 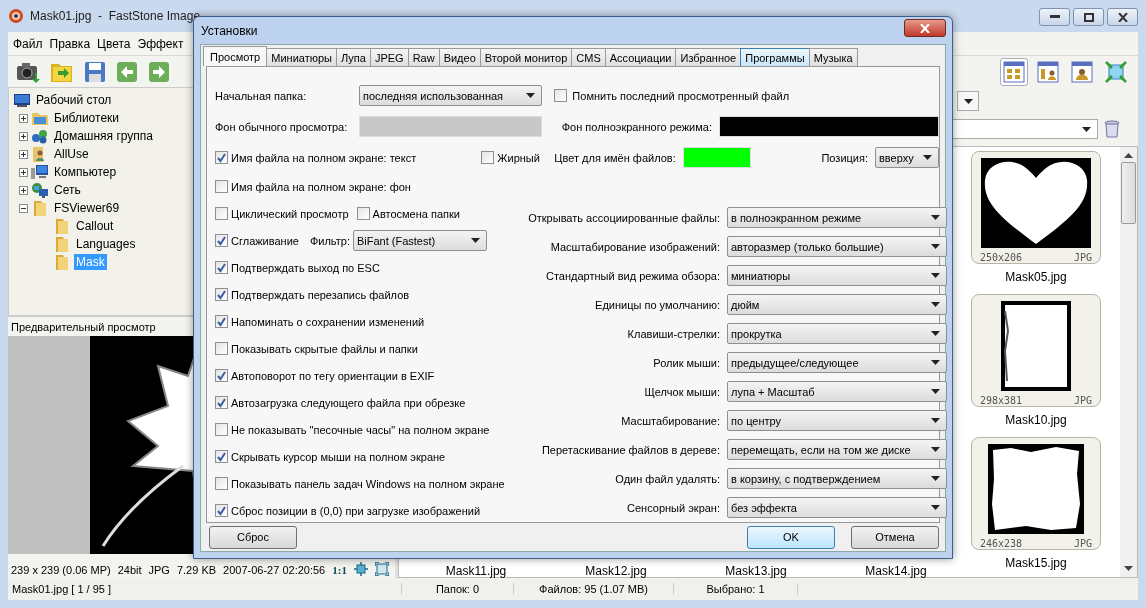 I want to click on thumbnail-view-button, so click(x=1014, y=71).